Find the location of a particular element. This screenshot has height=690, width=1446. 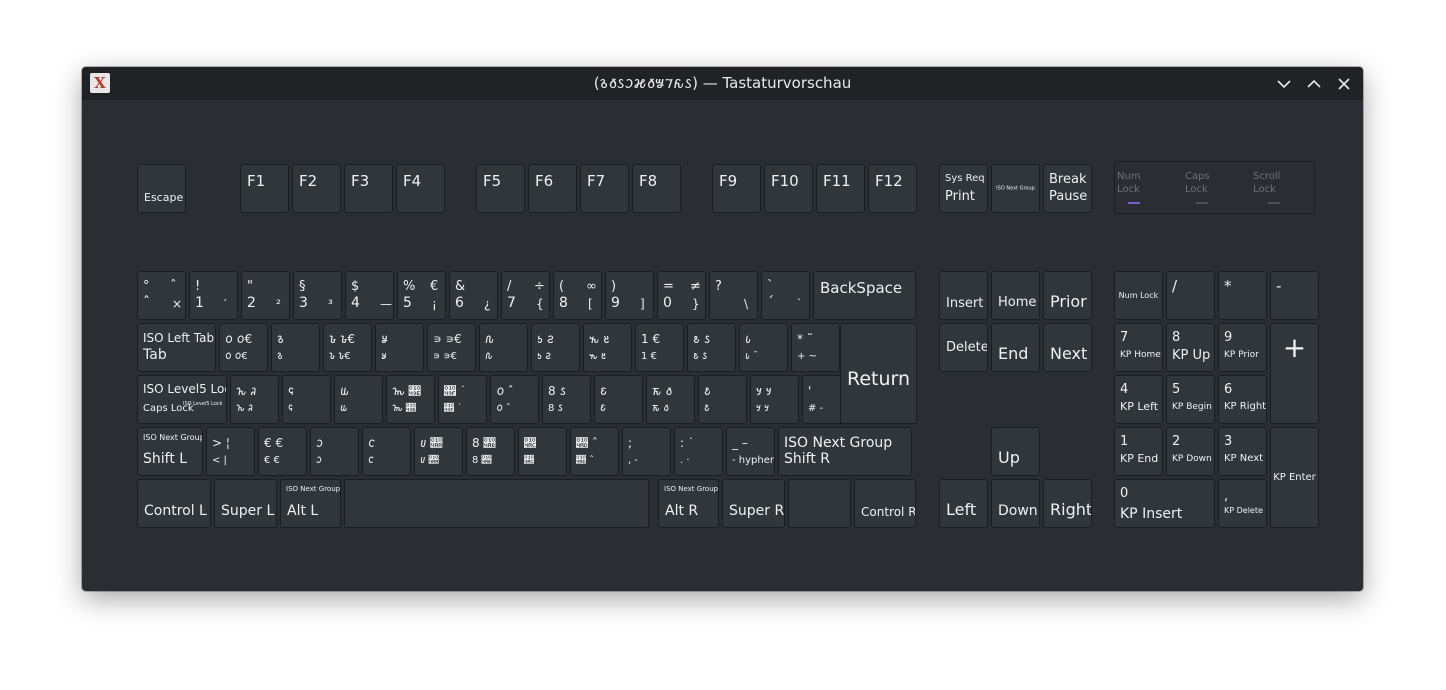

key-kp-add: + is located at coordinates (1294, 373).